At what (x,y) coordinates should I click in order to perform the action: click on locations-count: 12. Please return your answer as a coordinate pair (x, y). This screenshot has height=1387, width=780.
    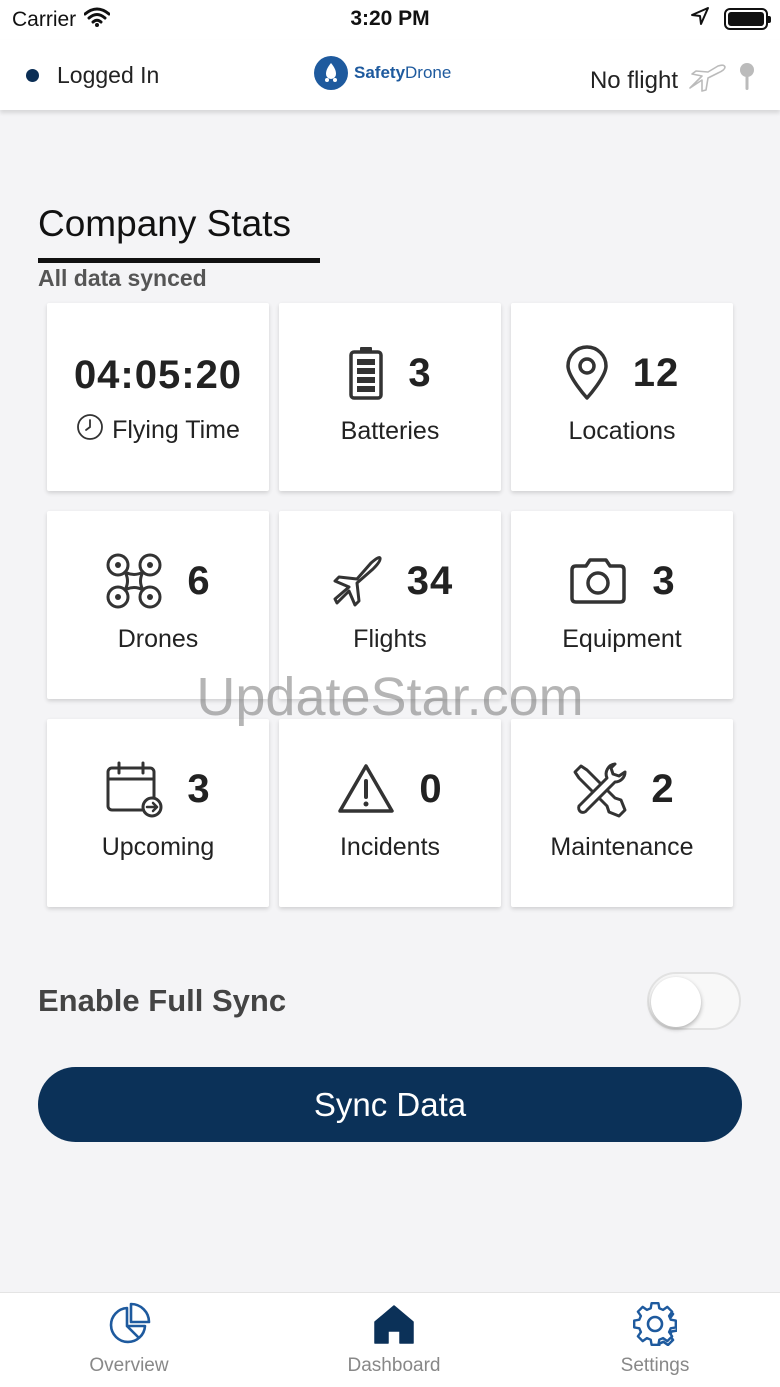
    Looking at the image, I should click on (656, 372).